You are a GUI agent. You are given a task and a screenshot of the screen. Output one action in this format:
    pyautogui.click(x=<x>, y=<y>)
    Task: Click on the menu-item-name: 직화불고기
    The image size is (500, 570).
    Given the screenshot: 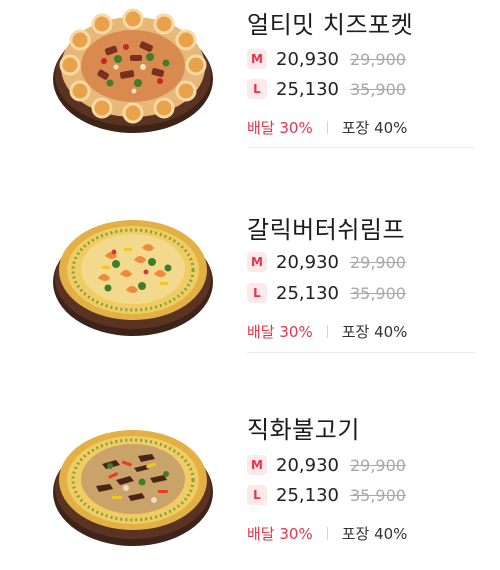 What is the action you would take?
    pyautogui.click(x=303, y=430)
    